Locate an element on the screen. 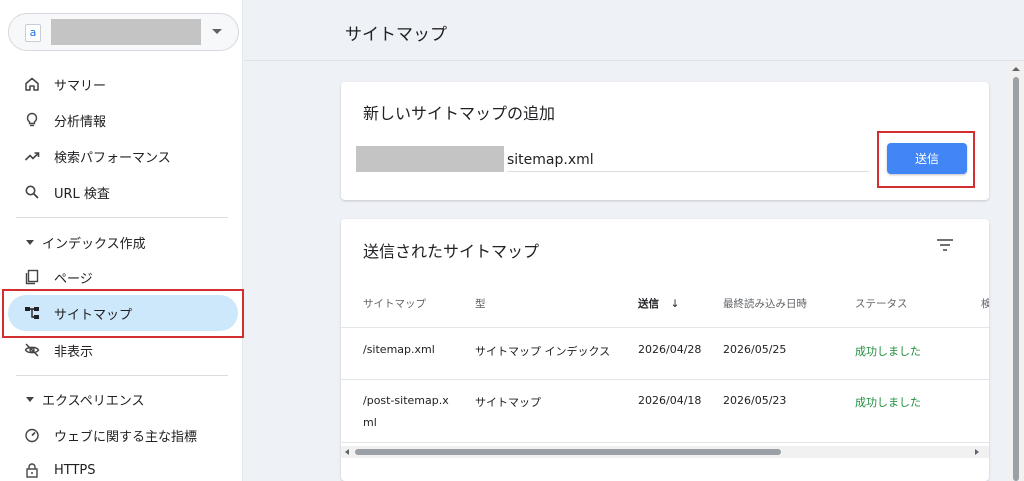 Image resolution: width=1024 pixels, height=481 pixels. add-sitemap-title: 新しいサイトマップの追加 is located at coordinates (459, 113).